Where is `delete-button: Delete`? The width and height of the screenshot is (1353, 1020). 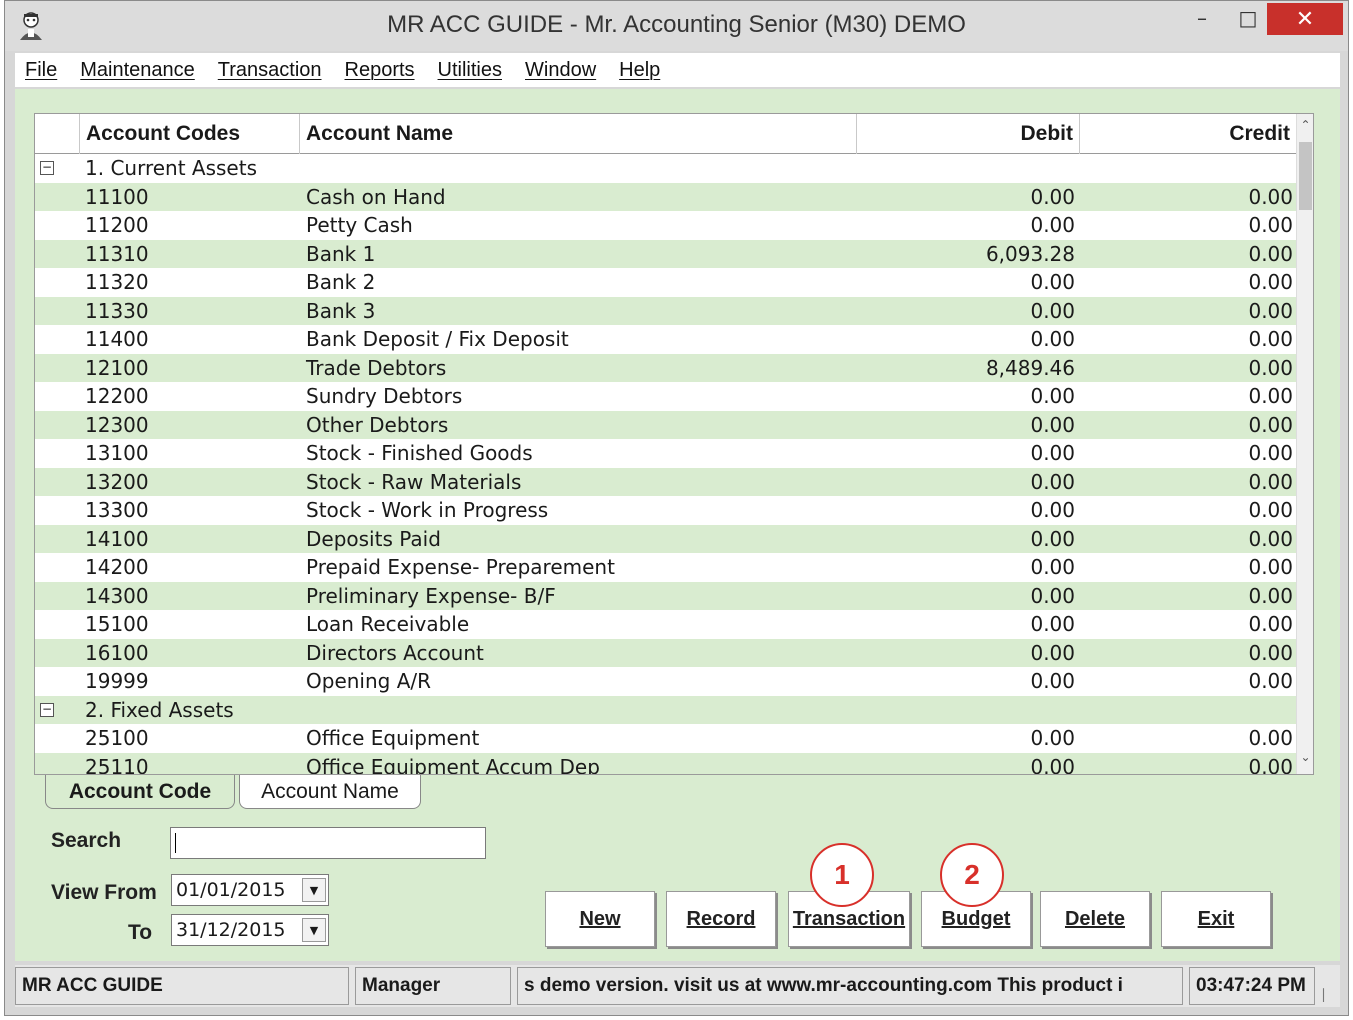
delete-button: Delete is located at coordinates (1095, 919).